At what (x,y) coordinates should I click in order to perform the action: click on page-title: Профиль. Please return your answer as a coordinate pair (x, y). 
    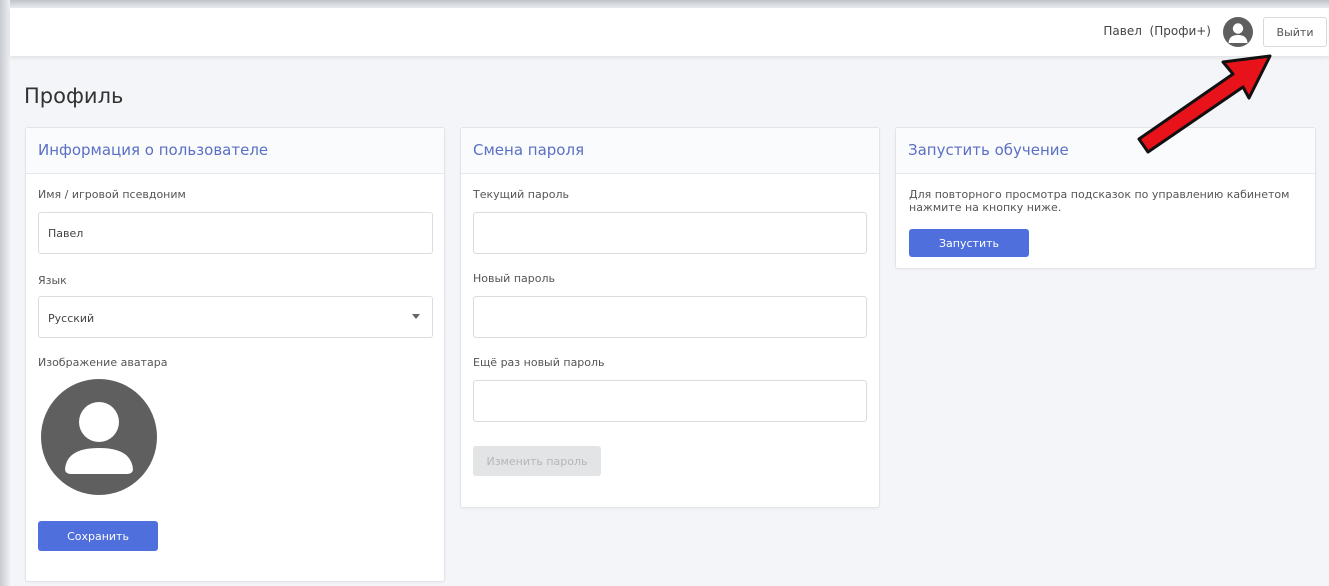
    Looking at the image, I should click on (74, 96).